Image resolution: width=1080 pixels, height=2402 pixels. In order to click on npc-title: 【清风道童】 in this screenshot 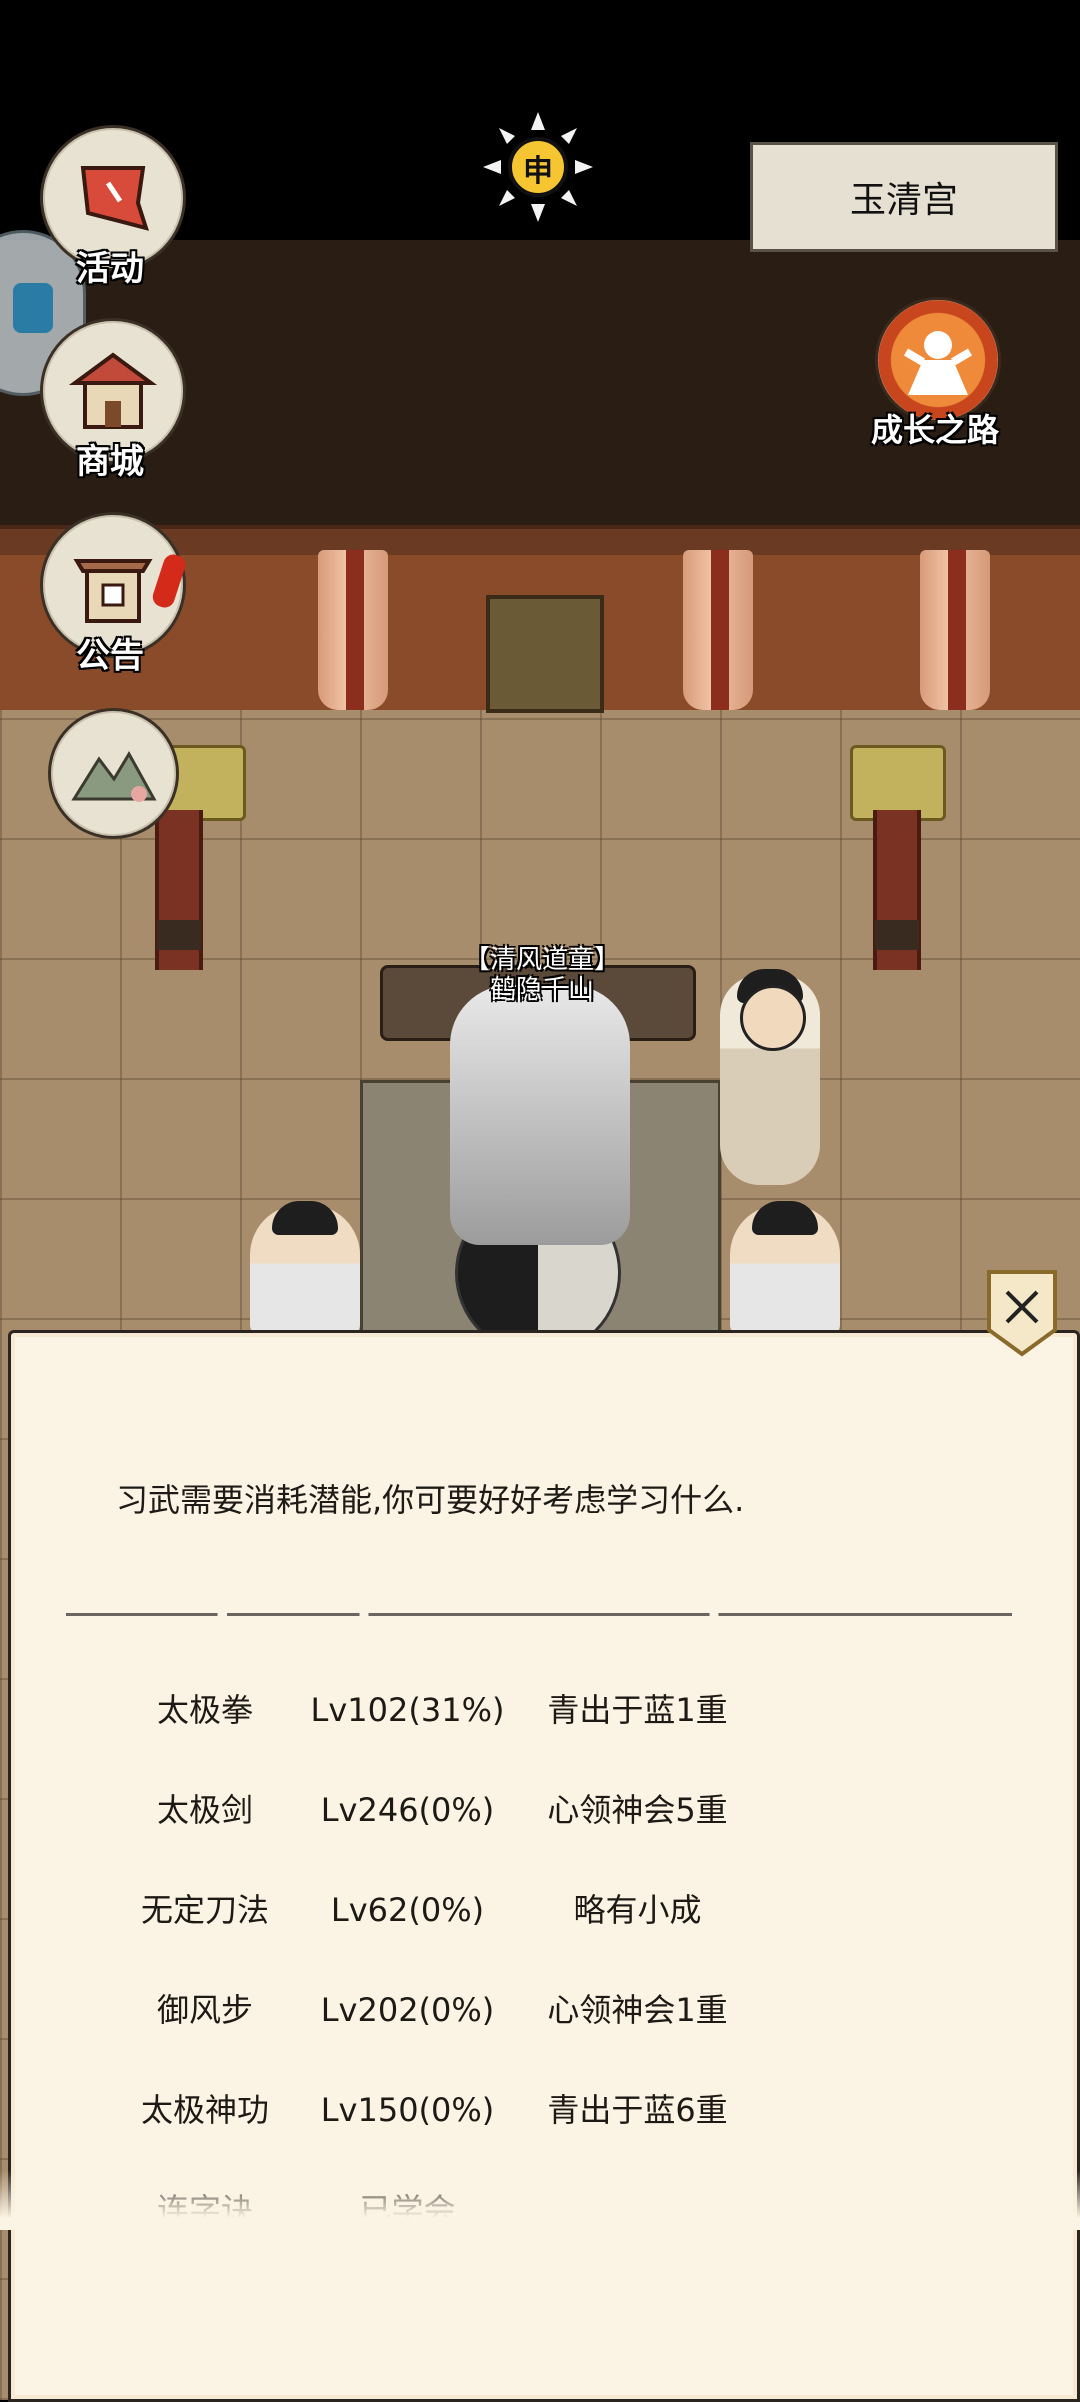, I will do `click(541, 960)`.